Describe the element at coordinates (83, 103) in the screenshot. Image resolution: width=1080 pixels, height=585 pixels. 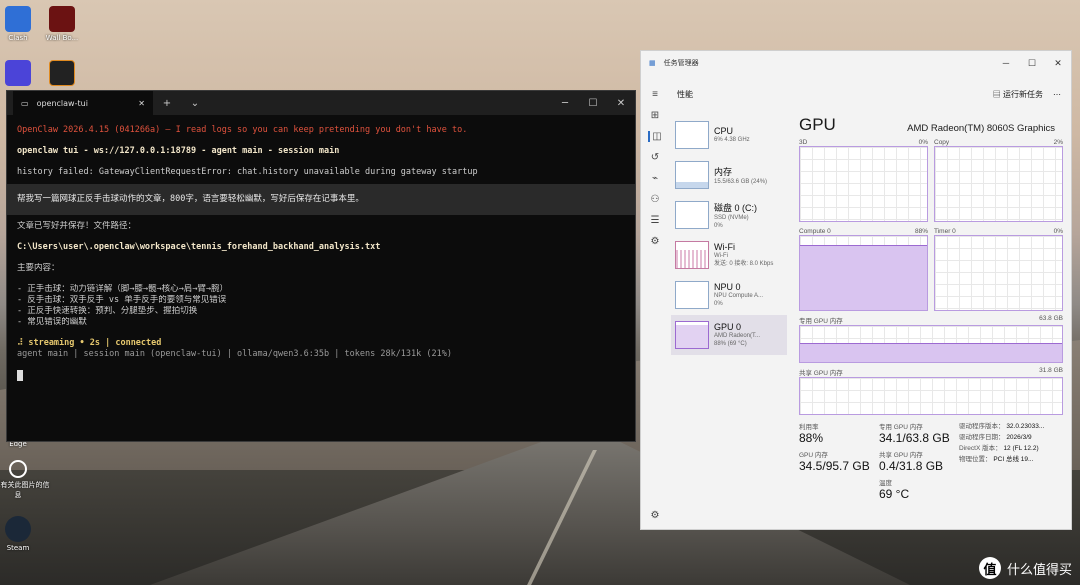
I see `terminal-tab: ▭ openclaw-tui ✕` at that location.